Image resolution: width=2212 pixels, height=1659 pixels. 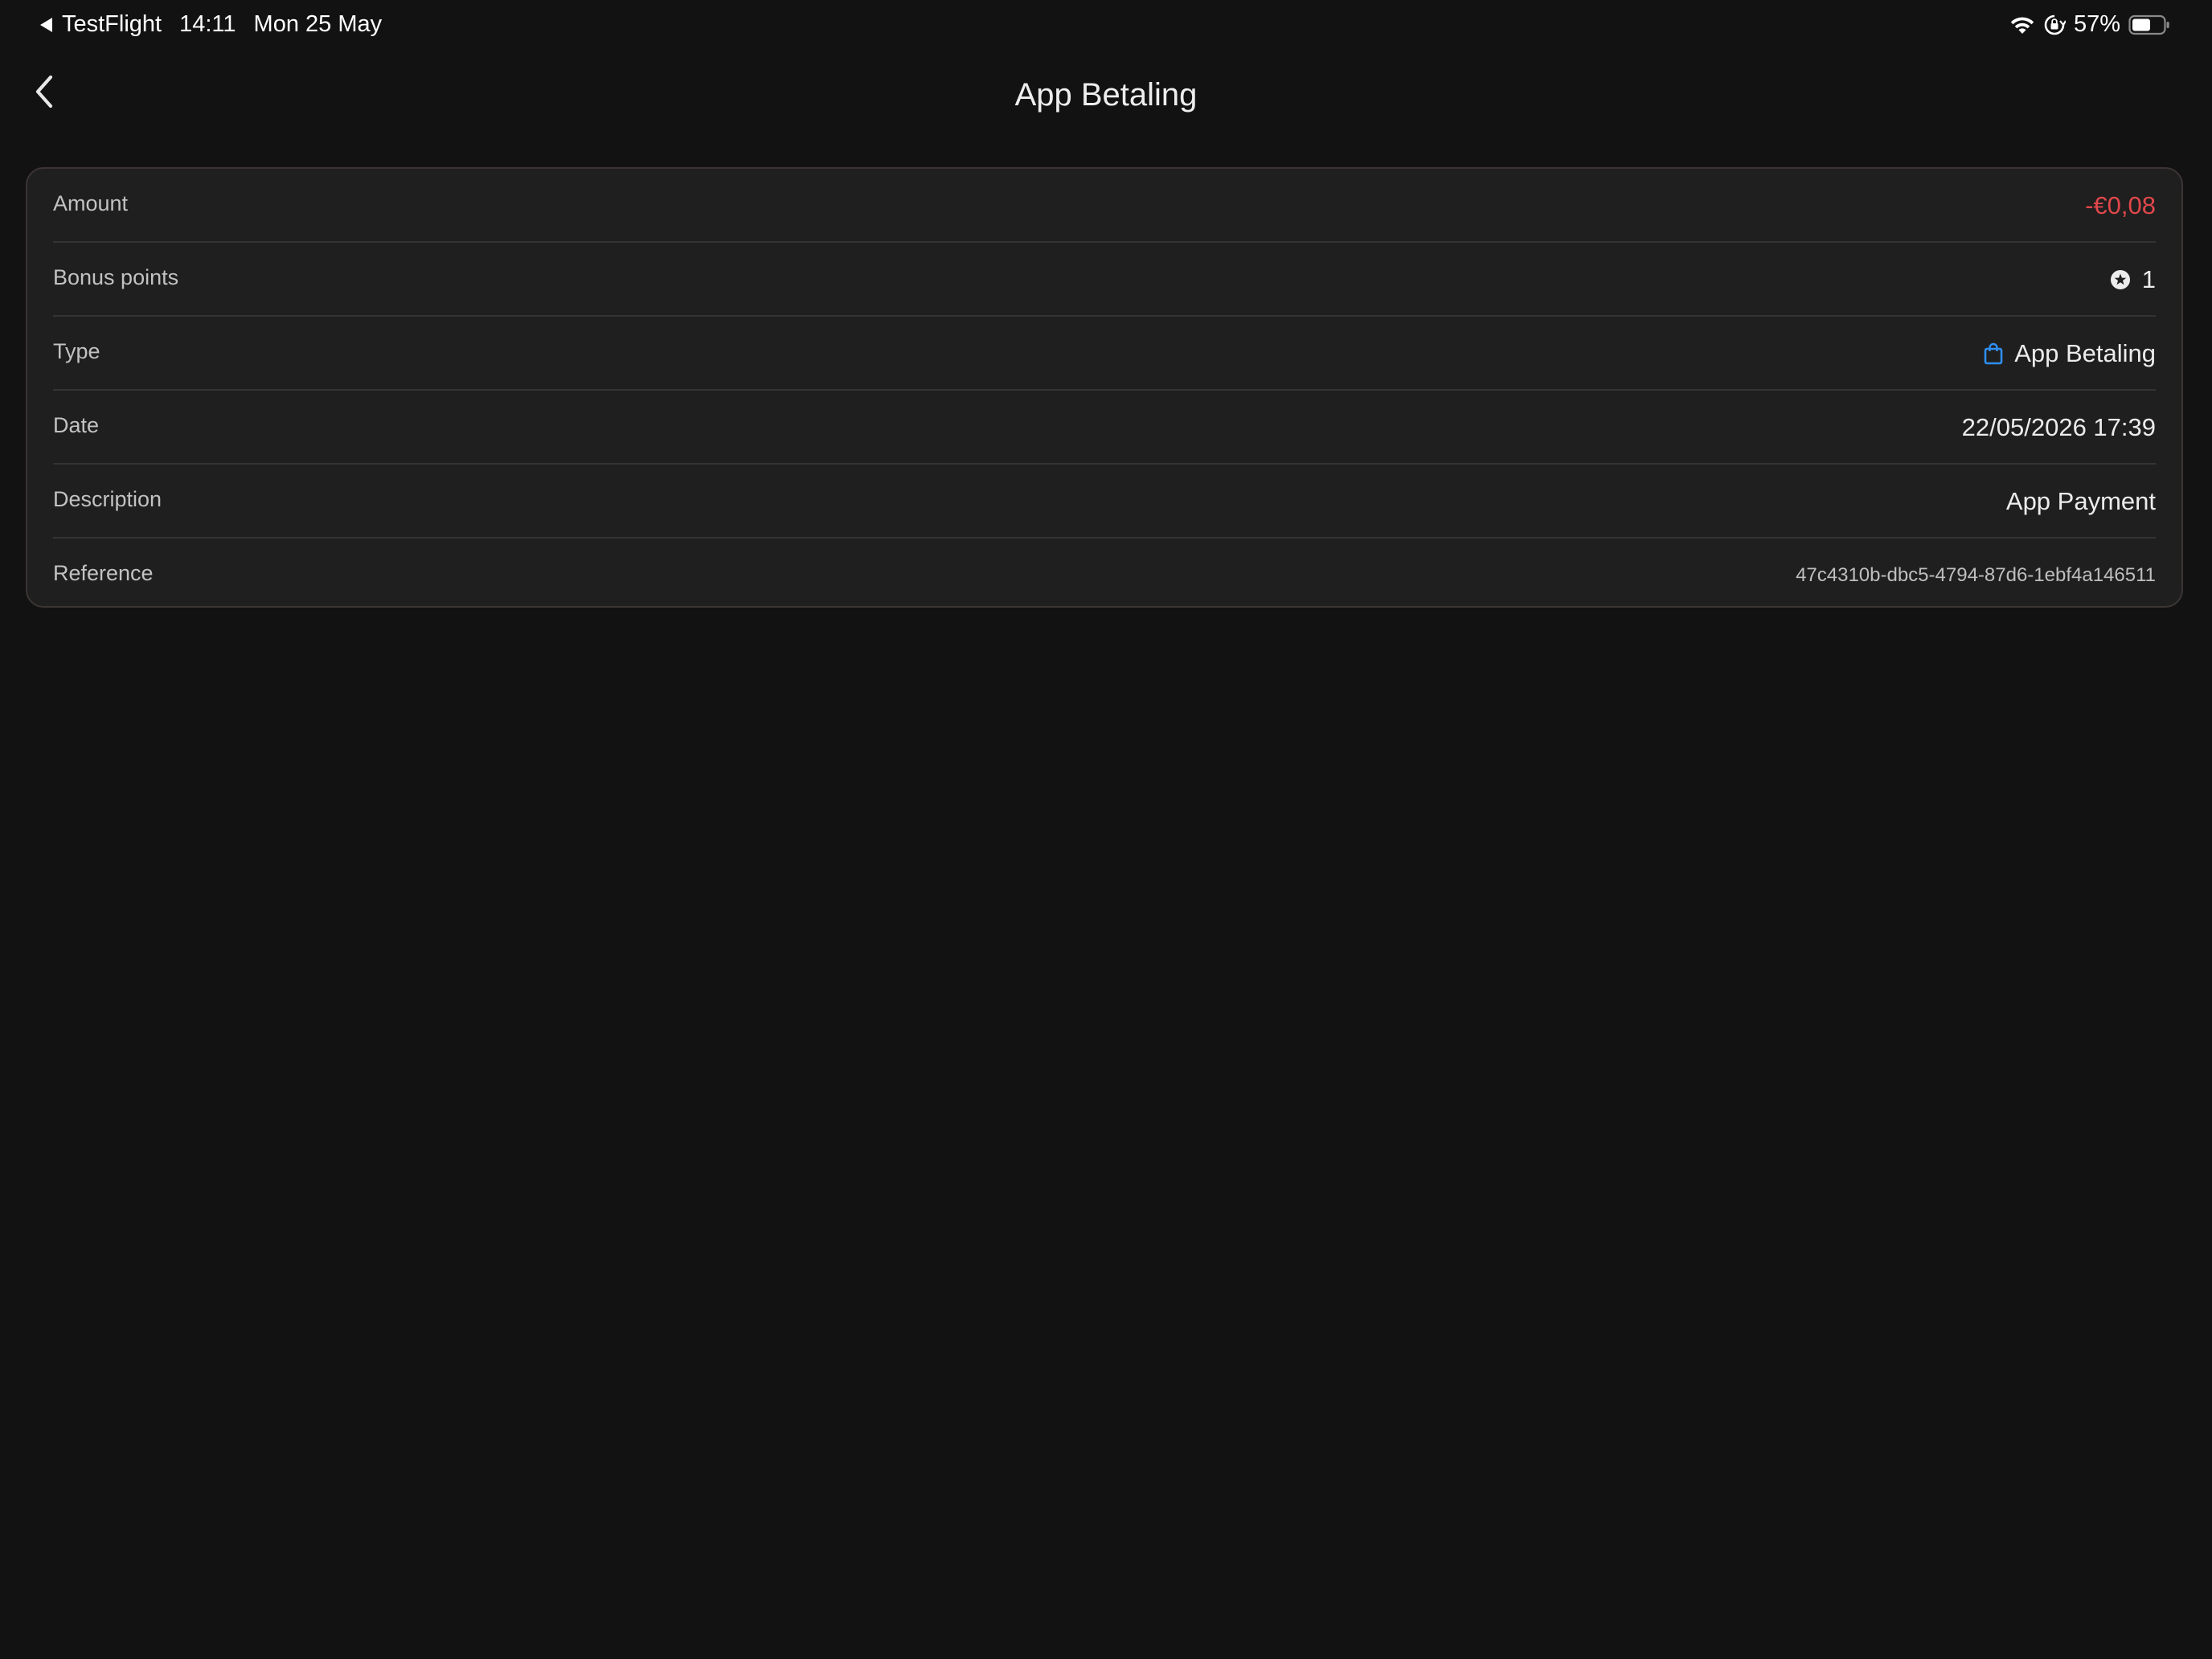 I want to click on description-label: Description, so click(x=108, y=499).